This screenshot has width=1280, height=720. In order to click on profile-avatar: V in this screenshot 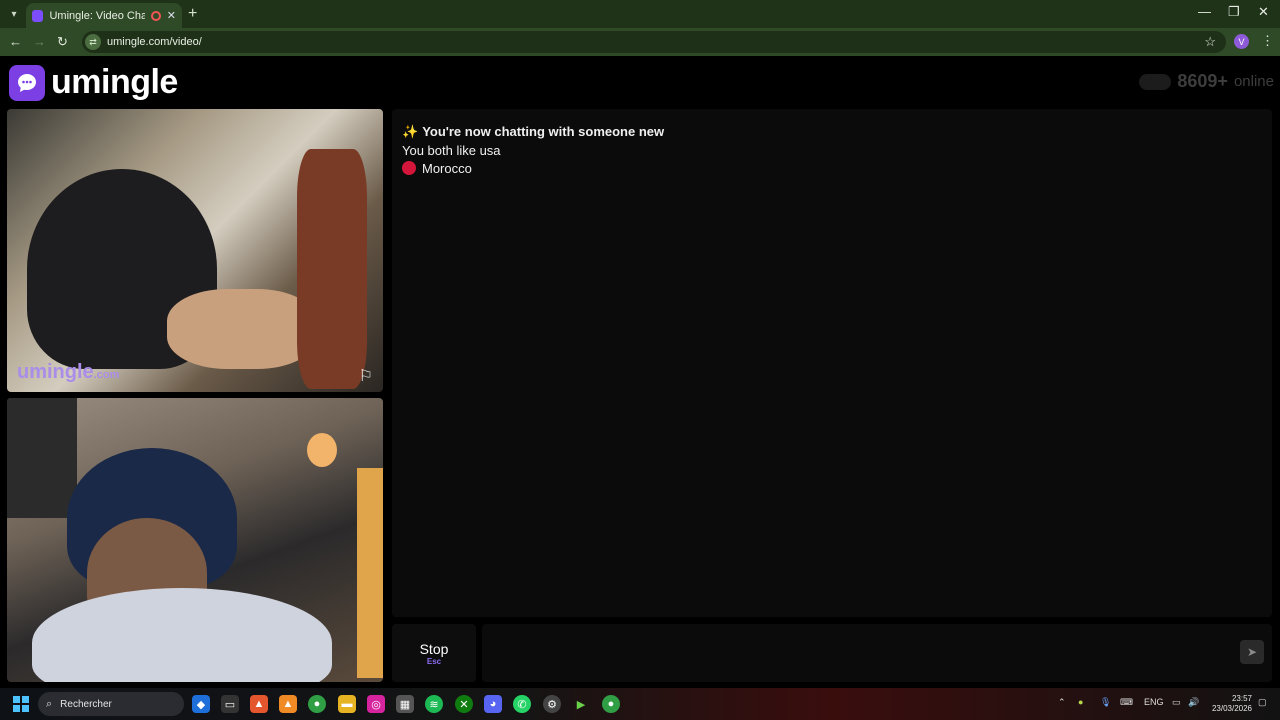, I will do `click(1241, 41)`.